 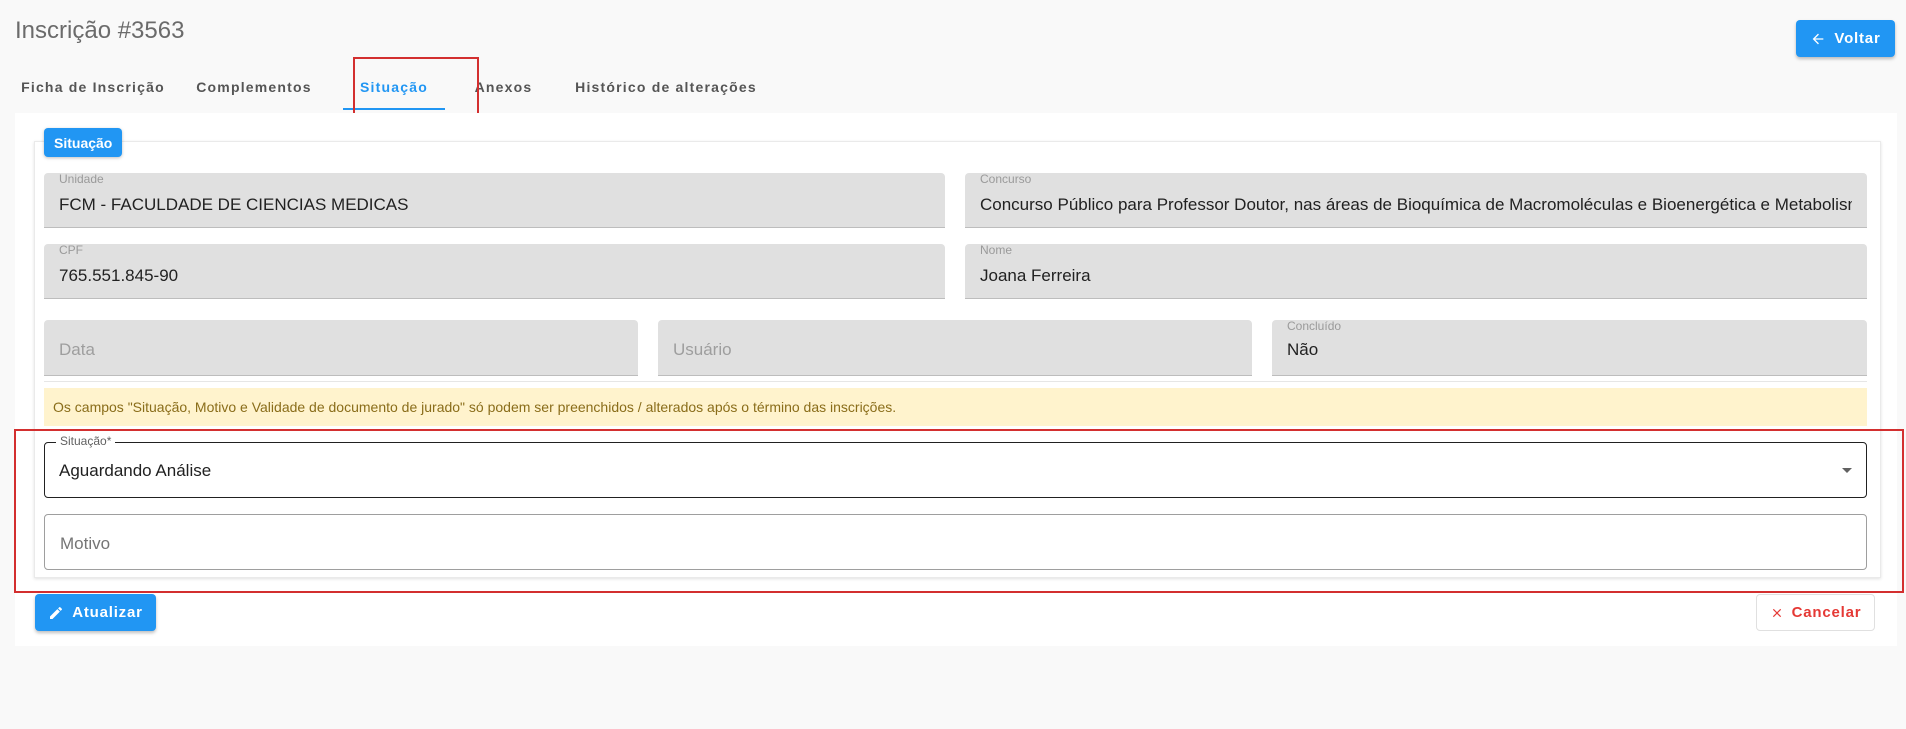 I want to click on update-button-label: Atualizar, so click(x=107, y=612).